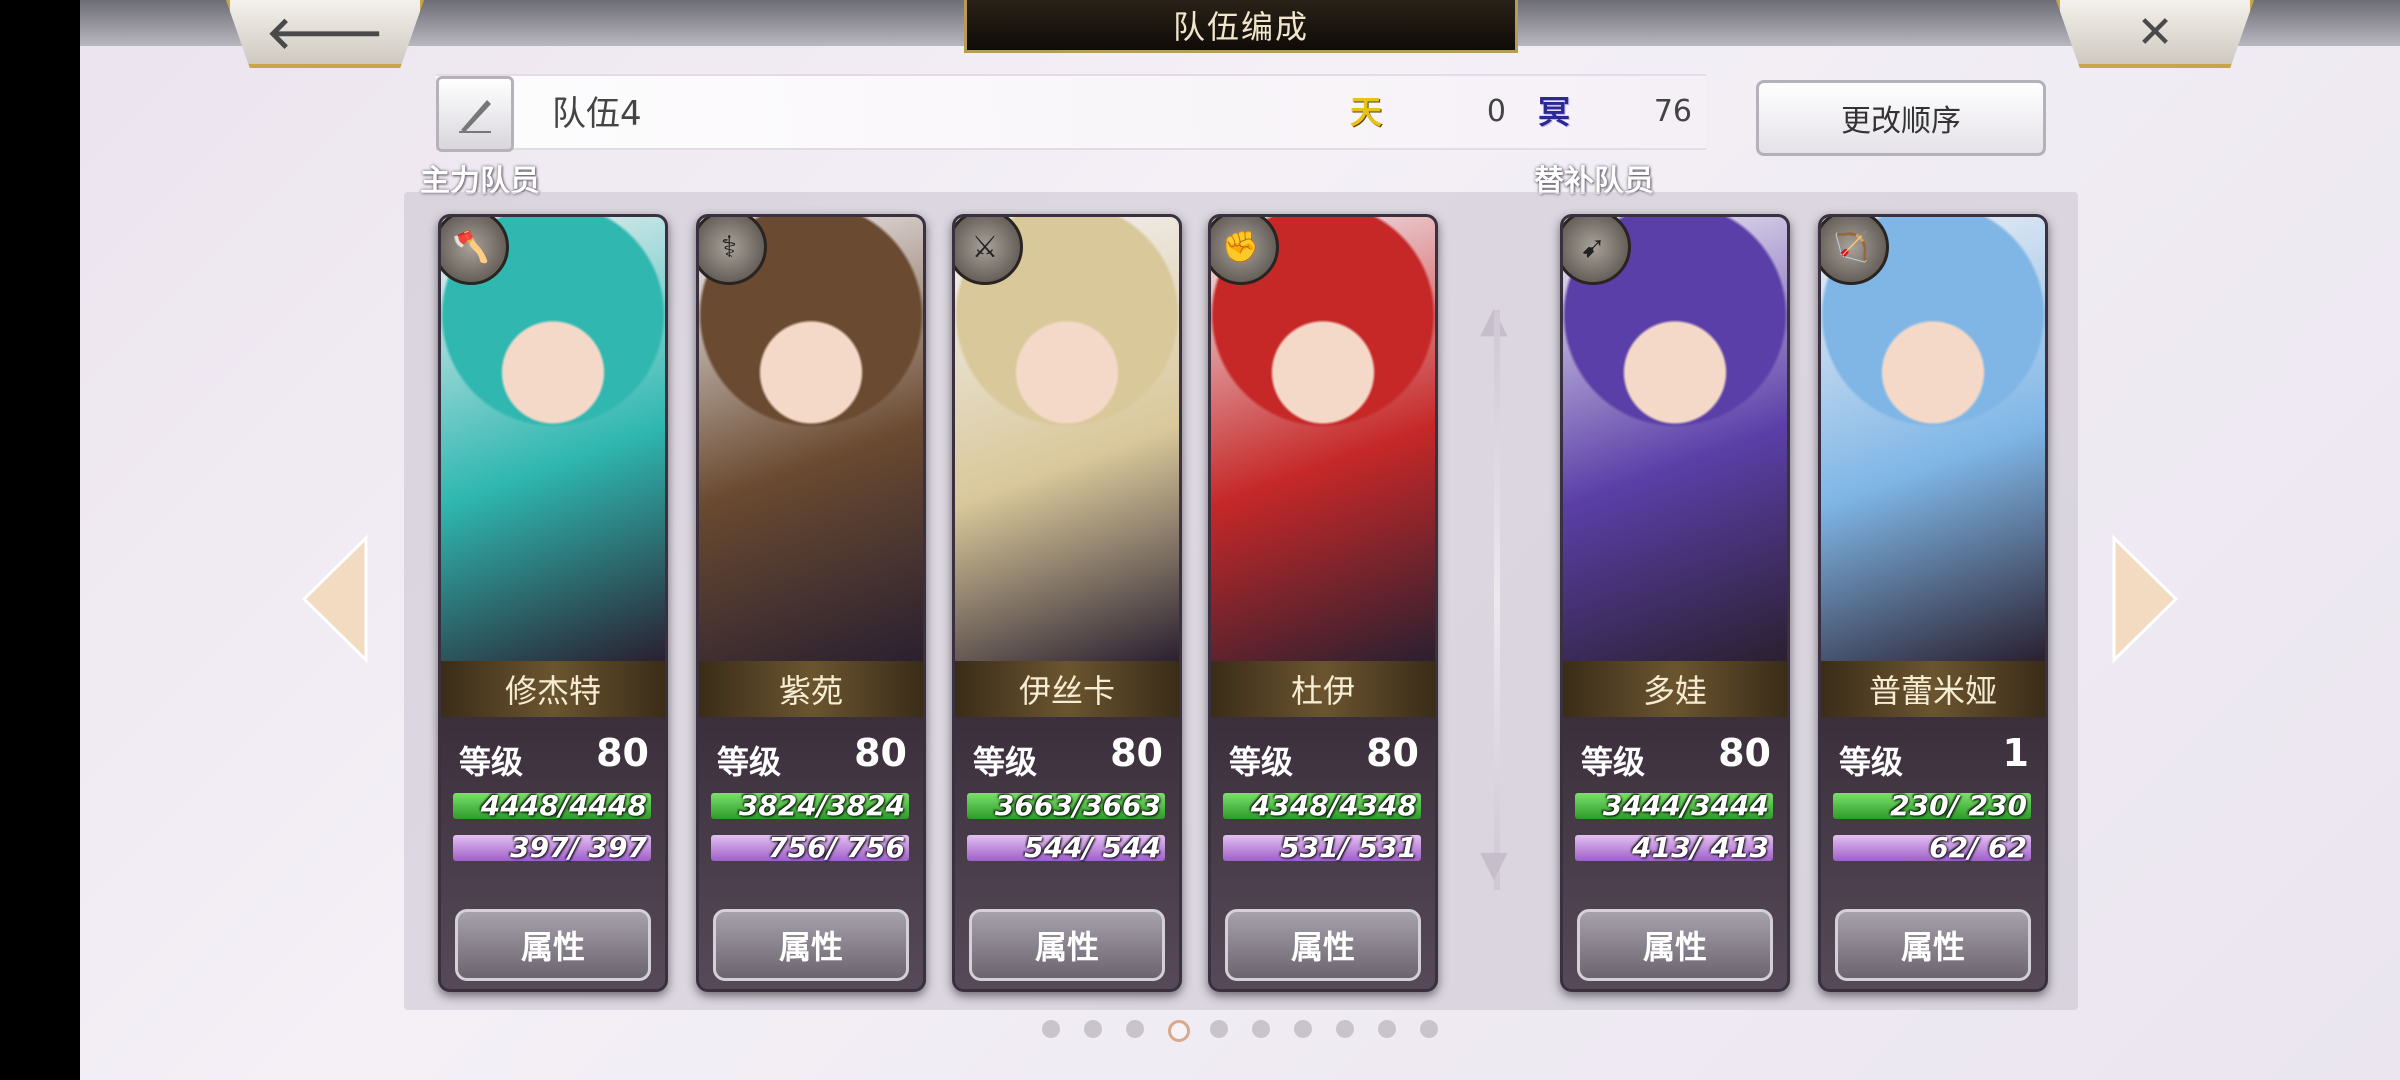 This screenshot has width=2400, height=1080. I want to click on hp-bar: 4348/4348, so click(1322, 805).